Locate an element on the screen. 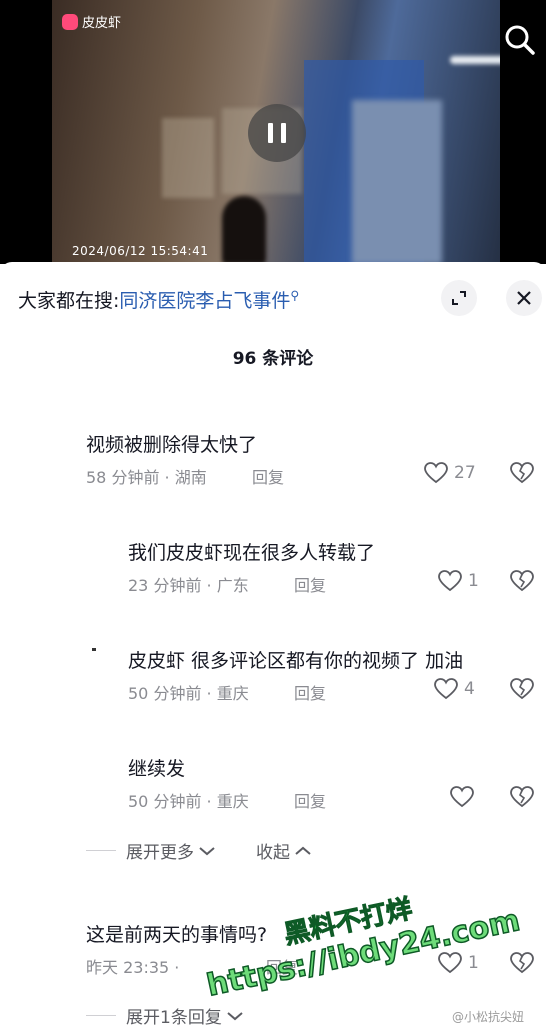  comment-text: 视频被删除得太快了 is located at coordinates (172, 445).